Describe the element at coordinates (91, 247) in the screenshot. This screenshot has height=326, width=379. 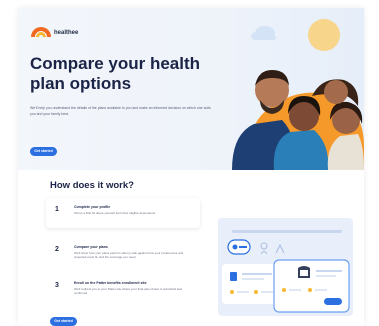
I see `step-title: Compare your plans` at that location.